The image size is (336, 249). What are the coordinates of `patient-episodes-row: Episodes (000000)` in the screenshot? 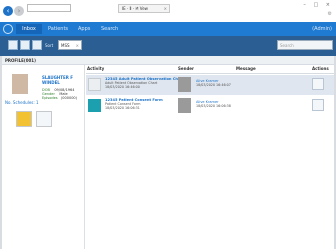 It's located at (59, 98).